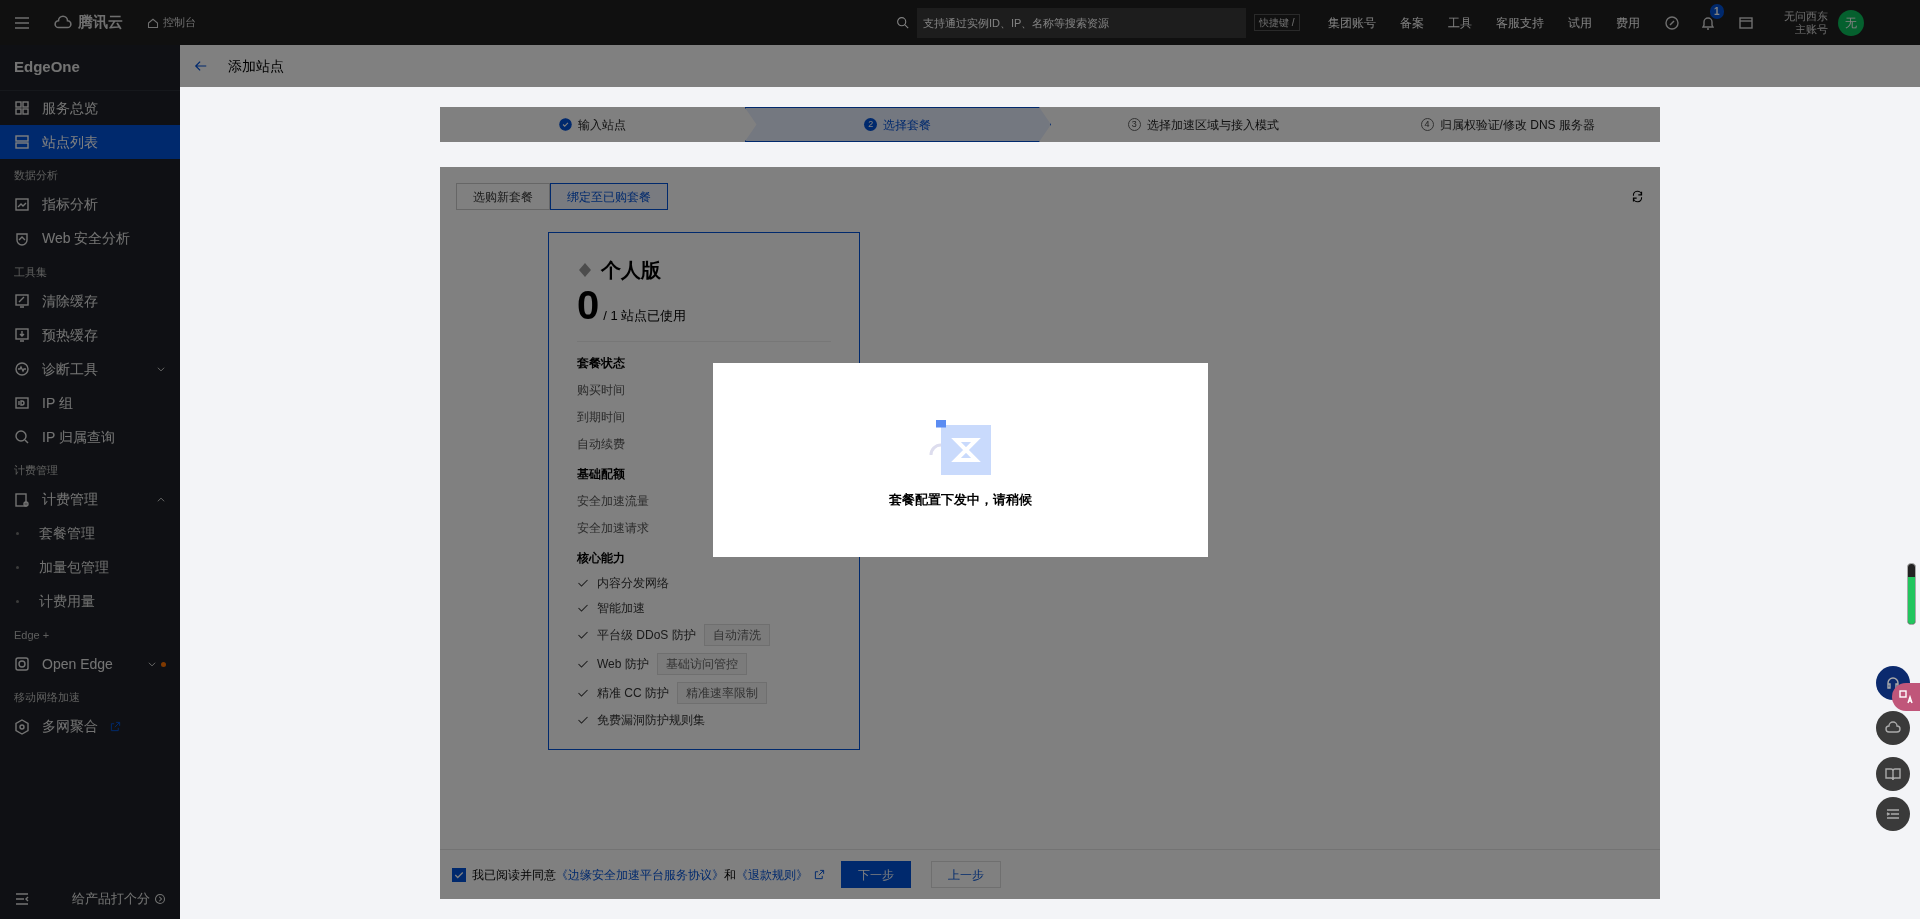 Image resolution: width=1920 pixels, height=919 pixels. What do you see at coordinates (161, 369) in the screenshot?
I see `chevron-icon` at bounding box center [161, 369].